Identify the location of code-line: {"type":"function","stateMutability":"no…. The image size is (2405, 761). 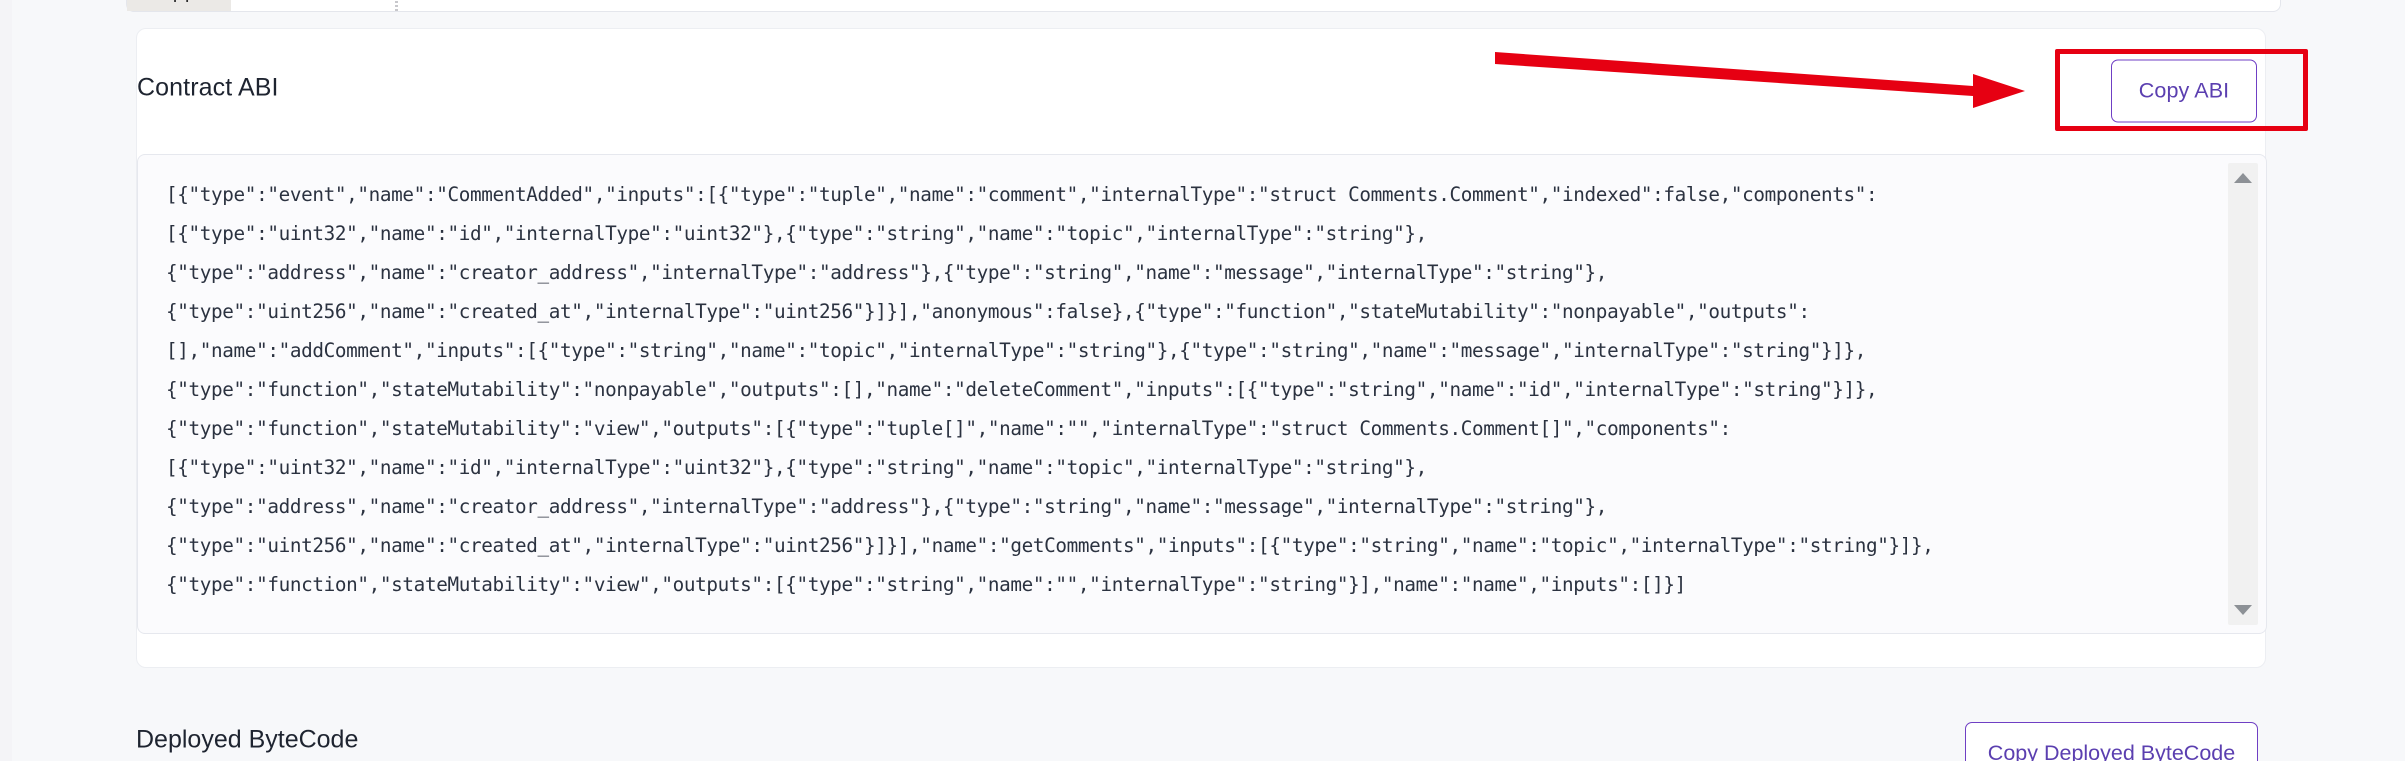
(1022, 389).